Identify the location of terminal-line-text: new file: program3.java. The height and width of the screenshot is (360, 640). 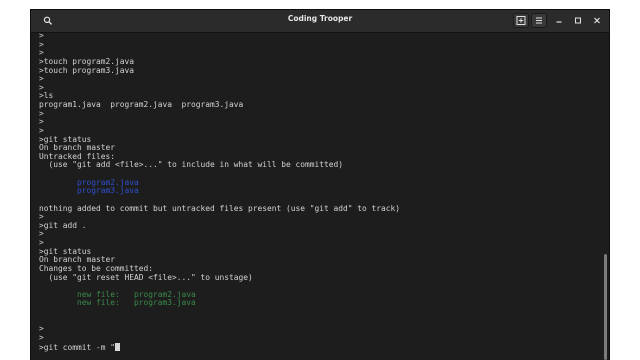
(117, 303).